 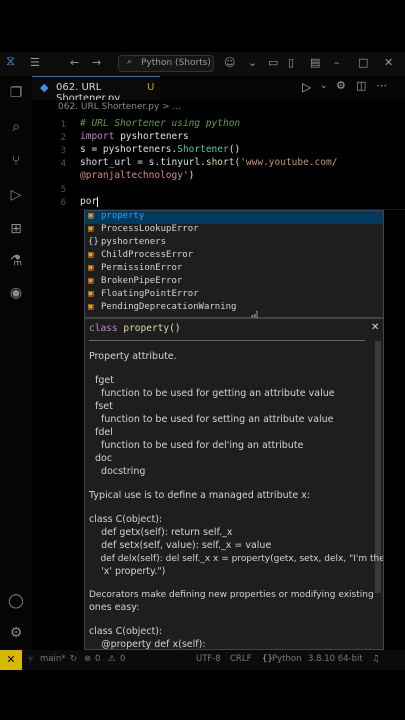 What do you see at coordinates (273, 62) in the screenshot?
I see `layout-panel-icon: ▭` at bounding box center [273, 62].